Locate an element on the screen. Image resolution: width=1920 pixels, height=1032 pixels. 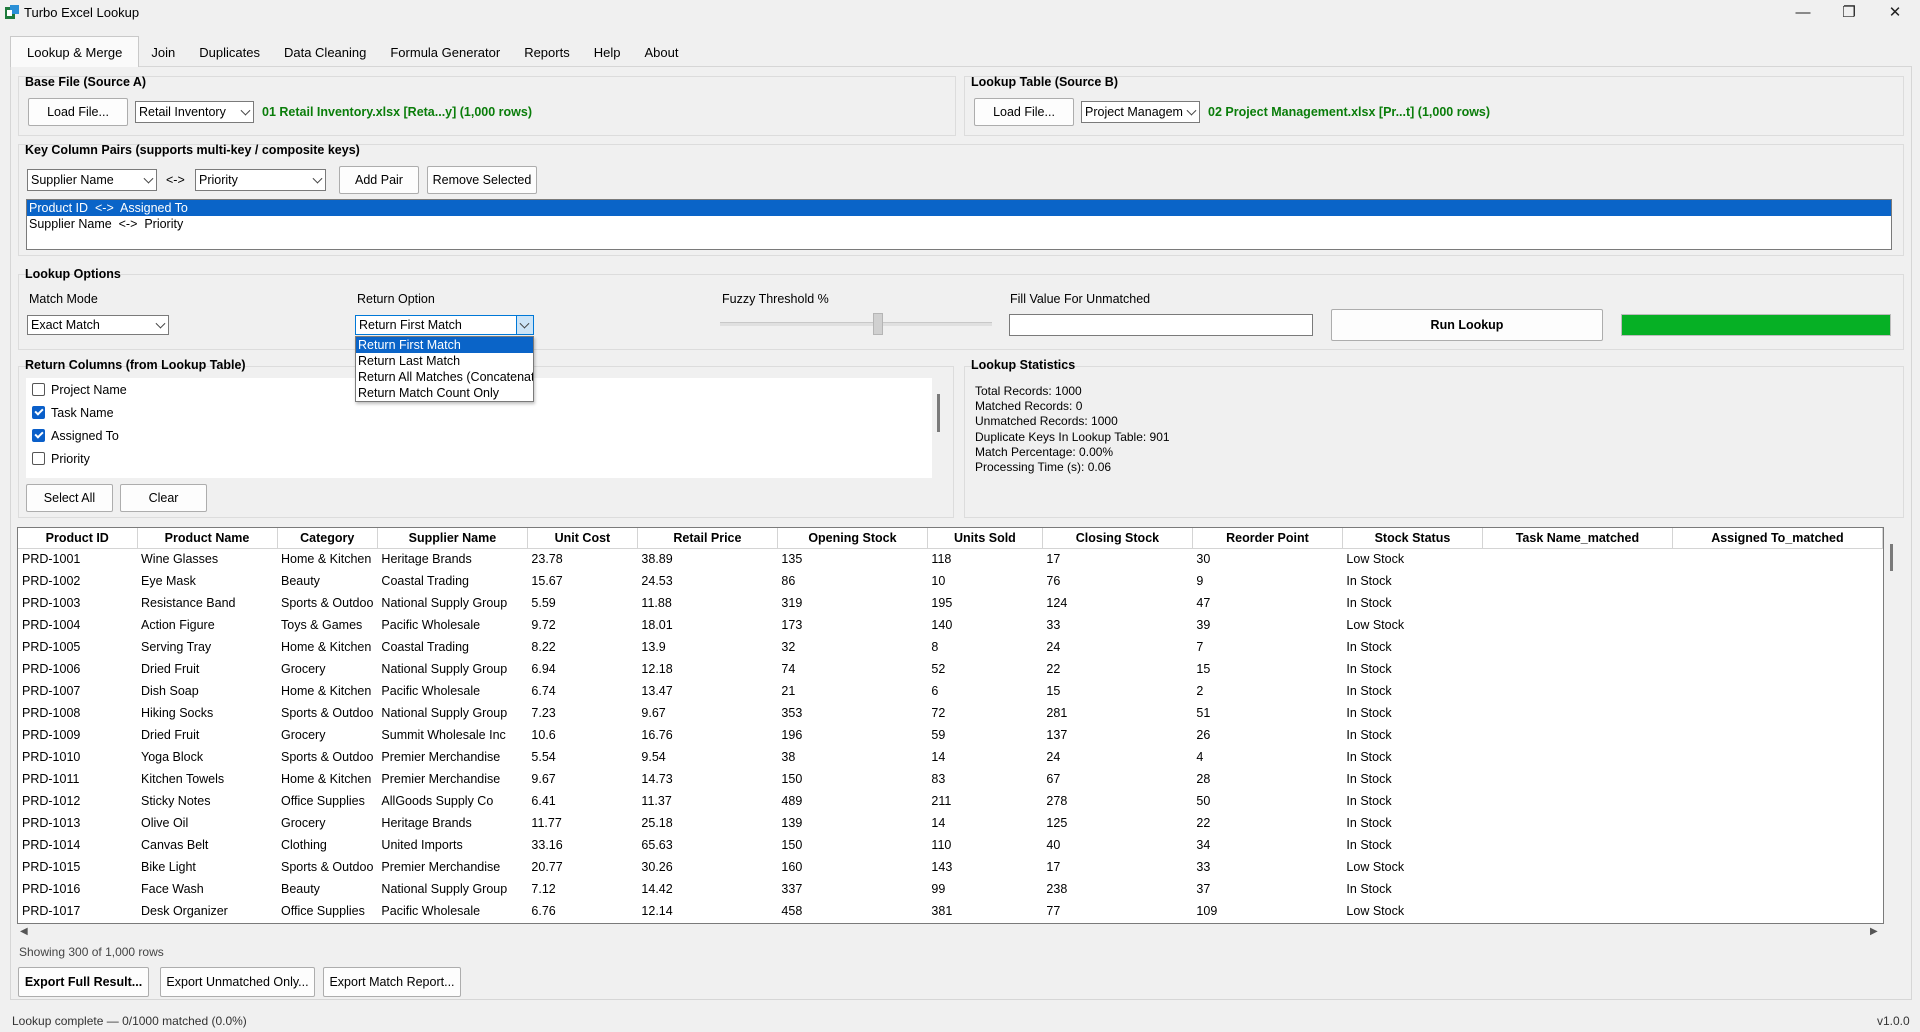
scroll-left-icon: ◀ is located at coordinates (24, 931).